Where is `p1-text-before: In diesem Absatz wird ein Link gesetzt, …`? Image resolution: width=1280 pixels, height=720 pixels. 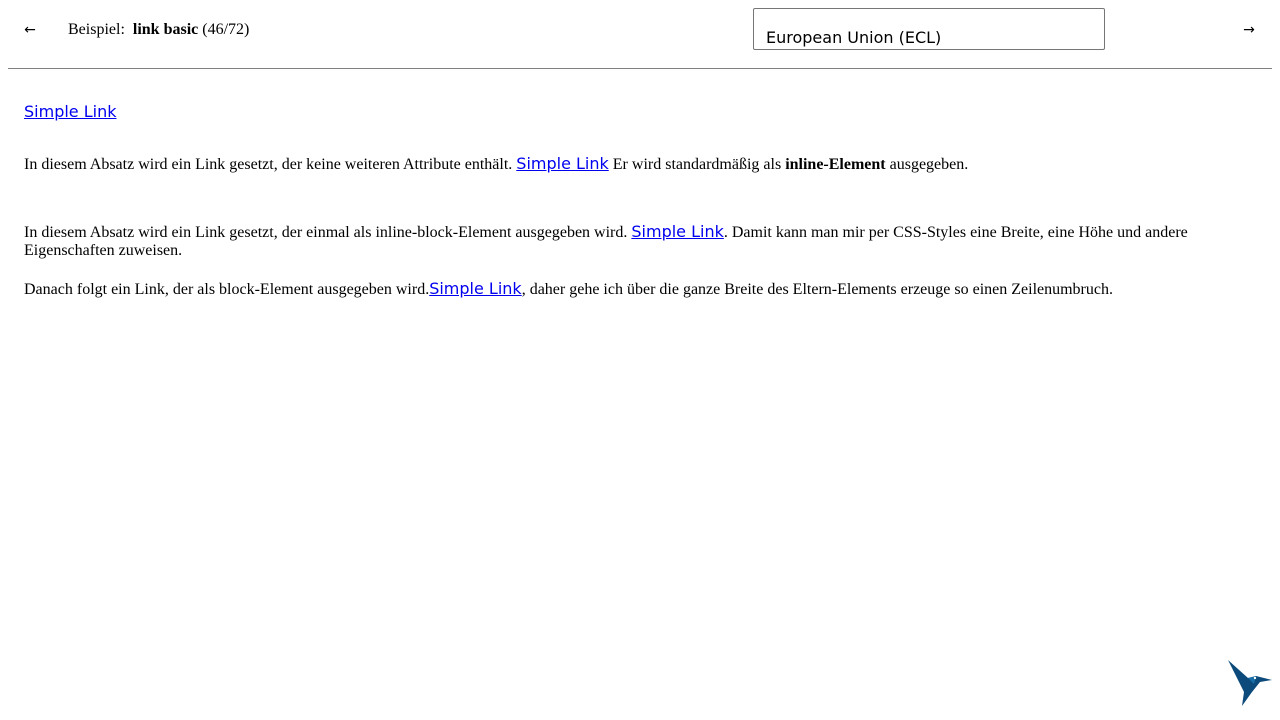 p1-text-before: In diesem Absatz wird ein Link gesetzt, … is located at coordinates (270, 164).